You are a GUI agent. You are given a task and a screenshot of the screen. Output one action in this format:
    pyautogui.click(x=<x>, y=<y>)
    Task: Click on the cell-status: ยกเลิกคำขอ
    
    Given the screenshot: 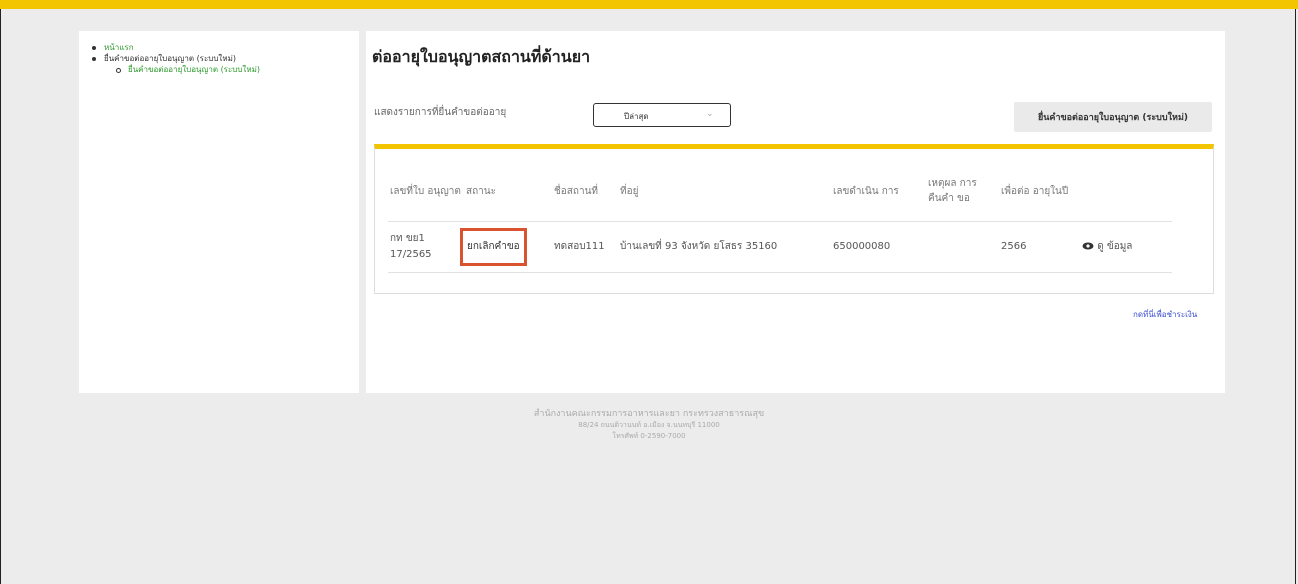 What is the action you would take?
    pyautogui.click(x=506, y=247)
    